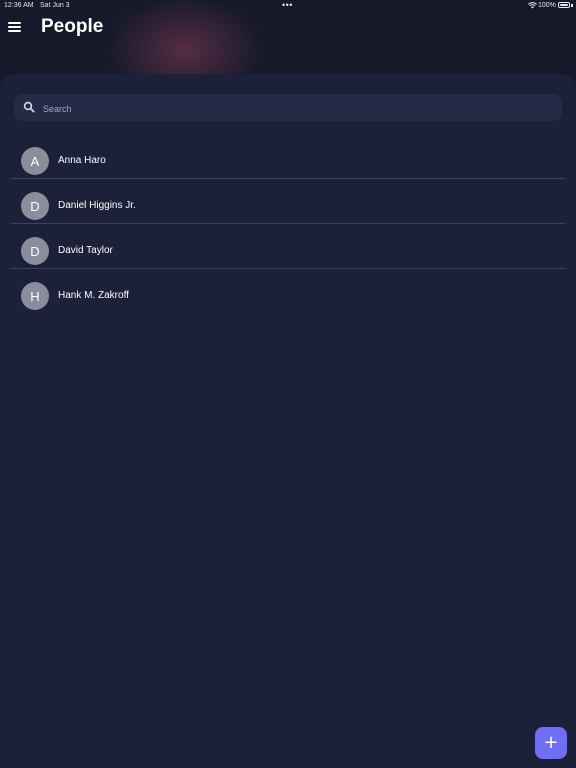 This screenshot has height=768, width=576. Describe the element at coordinates (97, 205) in the screenshot. I see `contact-name: Daniel Higgins Jr.` at that location.